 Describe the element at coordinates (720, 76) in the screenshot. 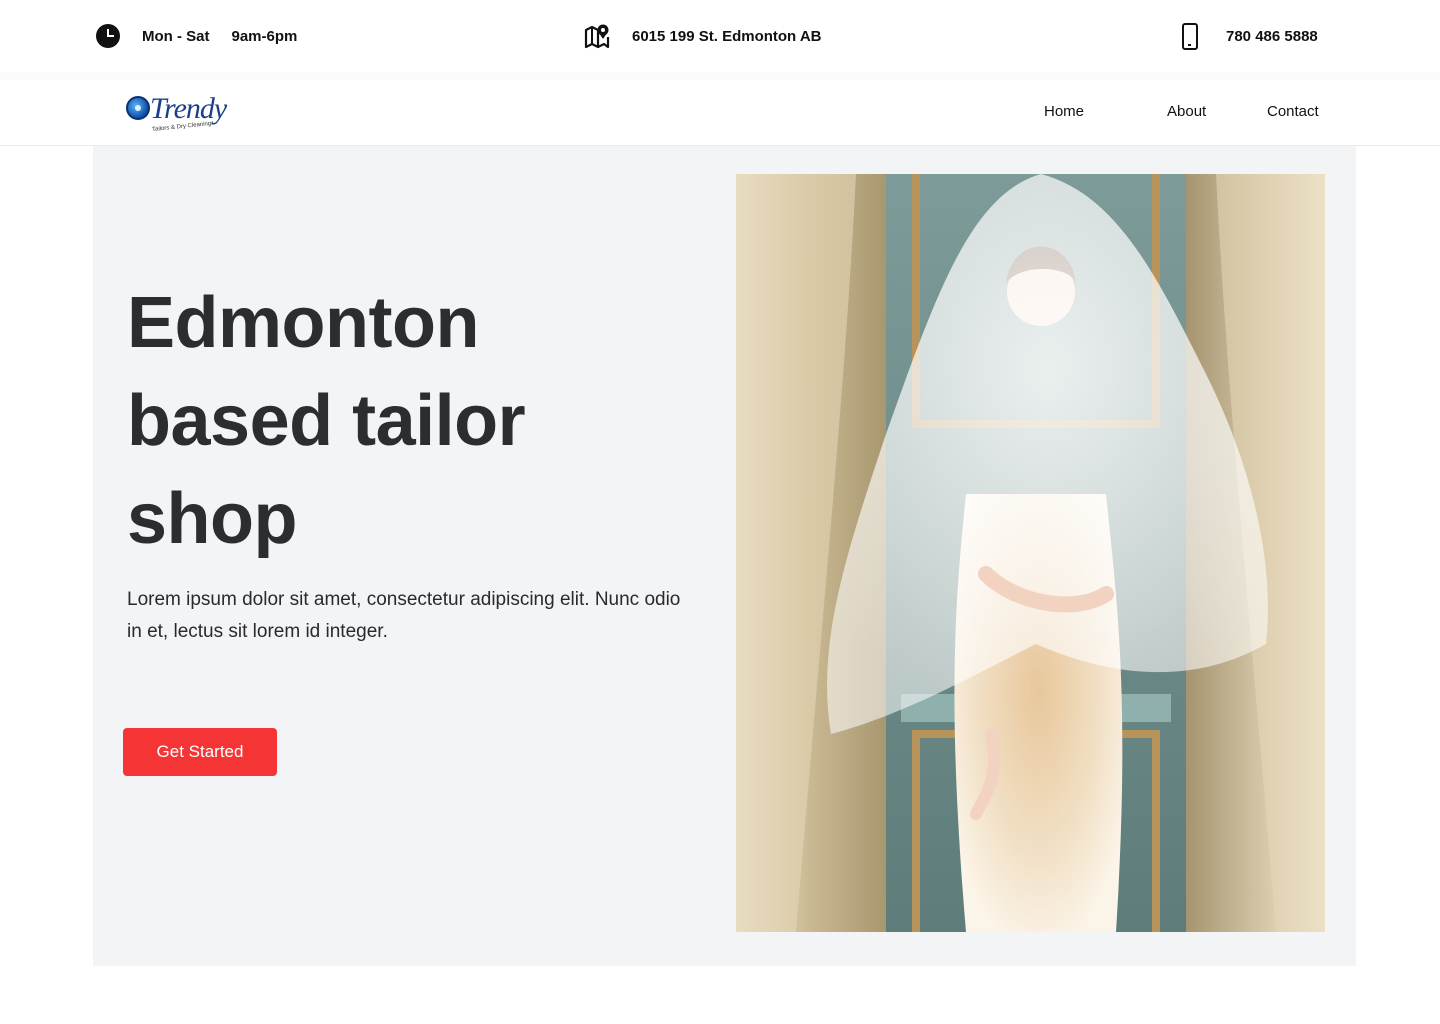

I see `header-divider` at that location.